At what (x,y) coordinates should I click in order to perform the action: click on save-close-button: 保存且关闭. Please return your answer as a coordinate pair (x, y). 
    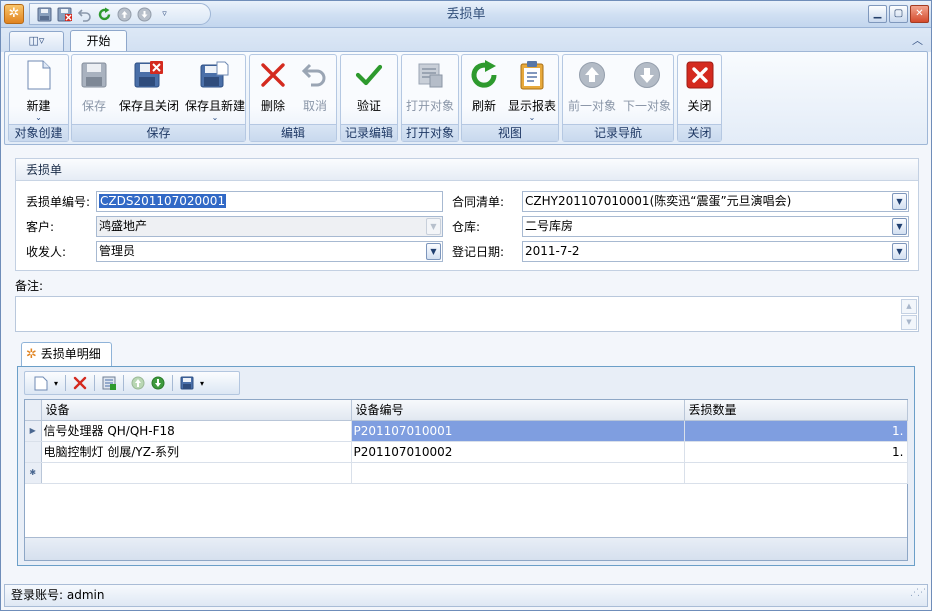
    Looking at the image, I should click on (149, 90).